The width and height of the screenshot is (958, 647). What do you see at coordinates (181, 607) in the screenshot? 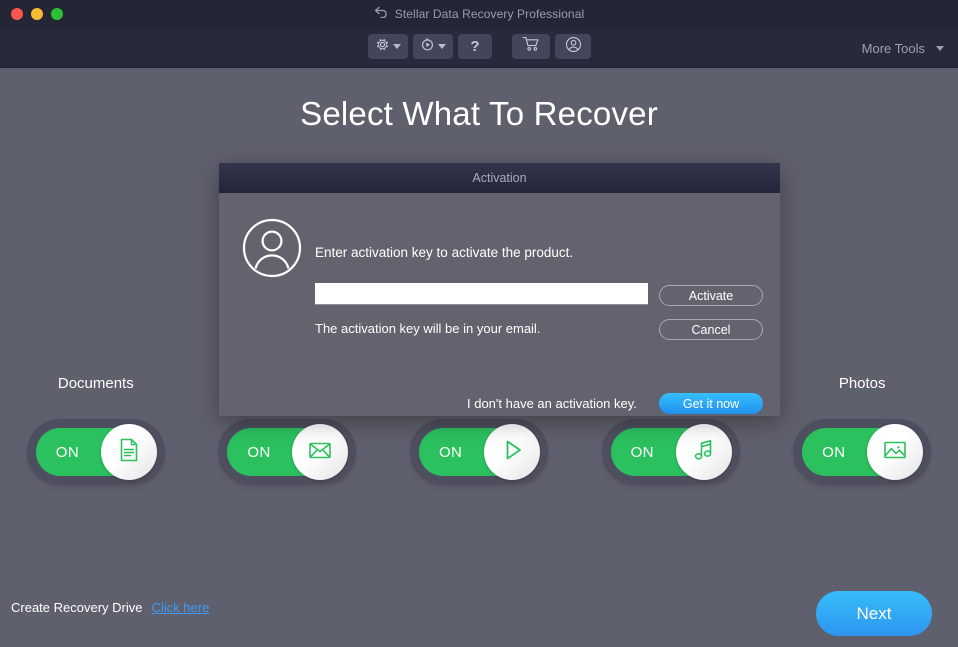
I see `create-recovery-drive-link: Click here` at bounding box center [181, 607].